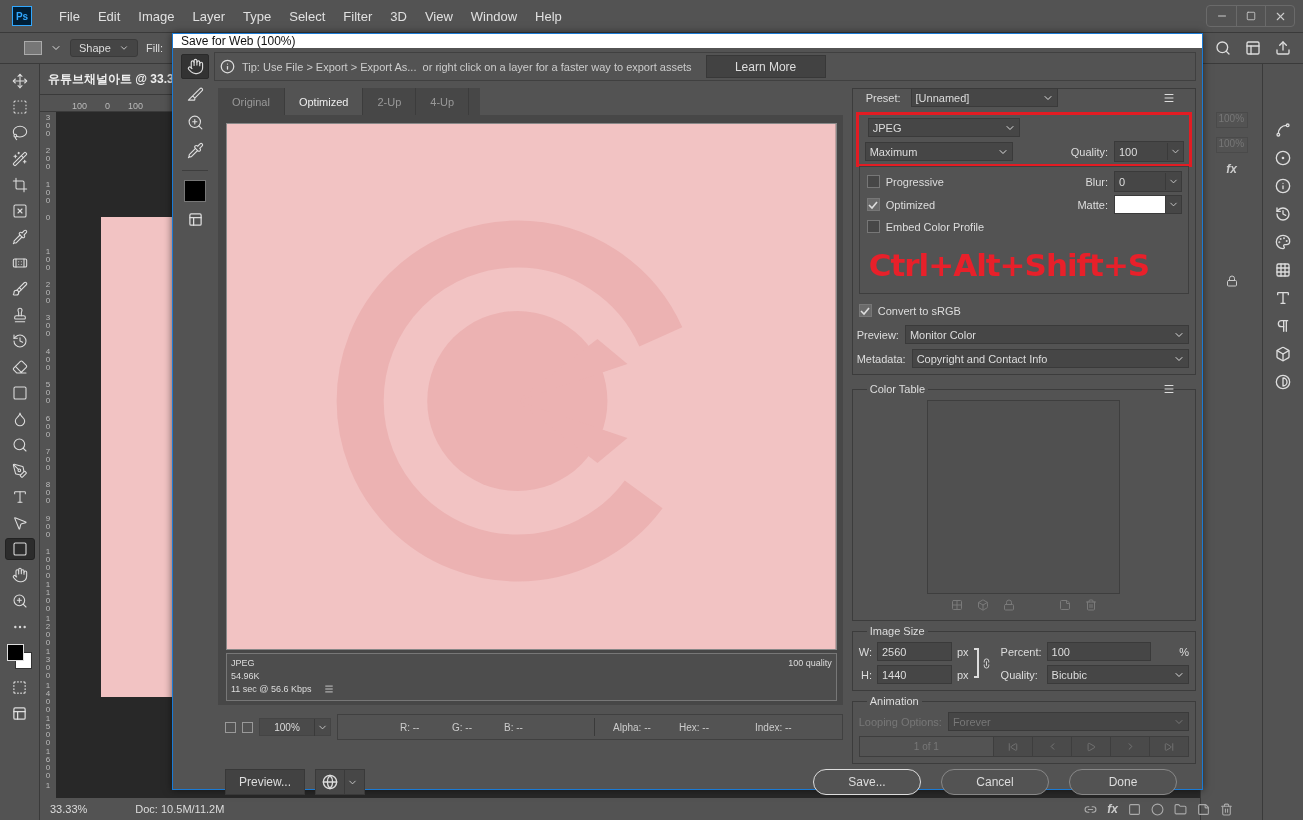 This screenshot has height=820, width=1303. Describe the element at coordinates (914, 651) in the screenshot. I see `width-field: 2560` at that location.